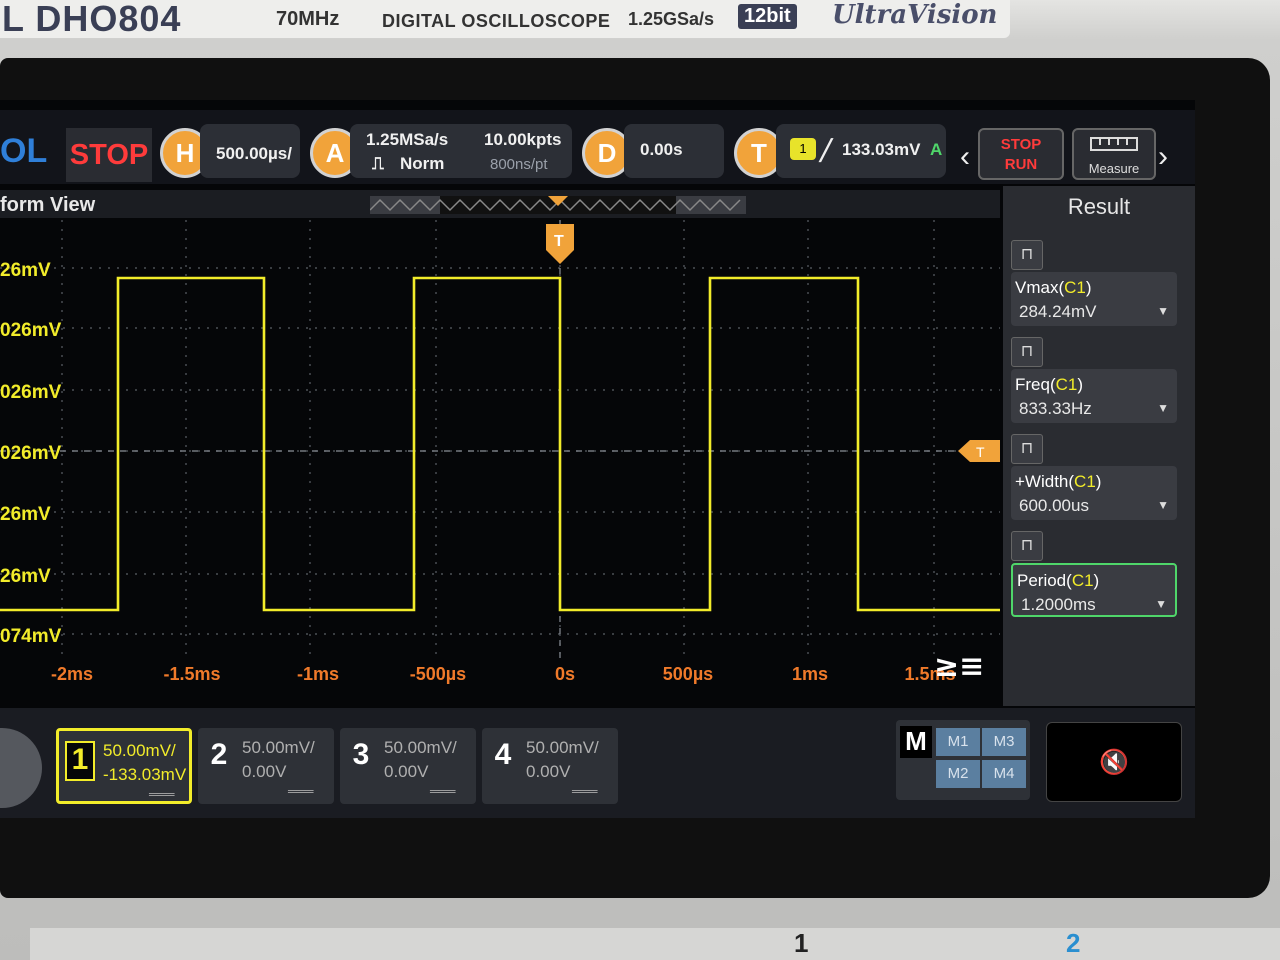 The image size is (1280, 960). I want to click on collapse-menu-icon: ≥≡, so click(959, 666).